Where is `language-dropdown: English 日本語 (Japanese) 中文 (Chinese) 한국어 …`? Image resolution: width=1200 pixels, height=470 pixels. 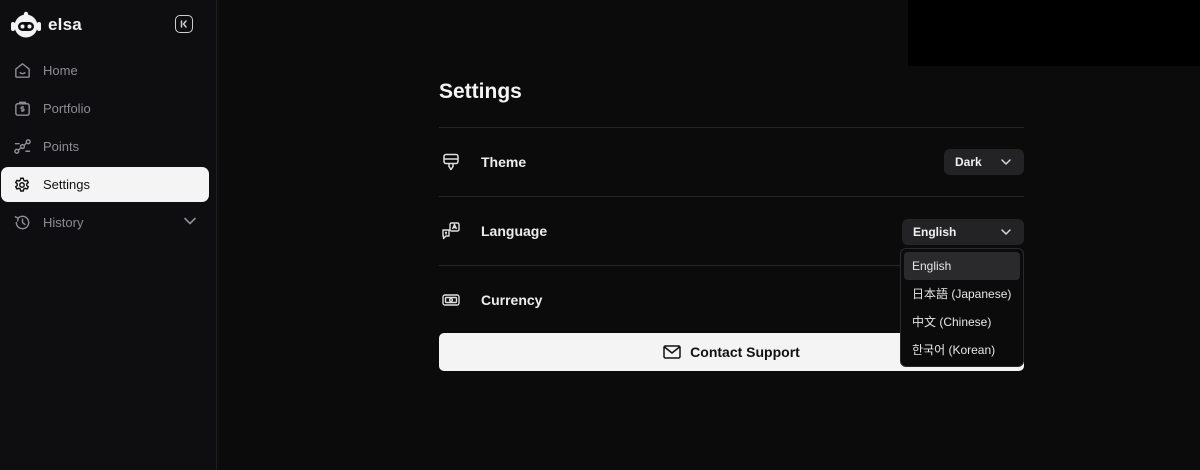
language-dropdown: English 日本語 (Japanese) 中文 (Chinese) 한국어 … is located at coordinates (962, 307).